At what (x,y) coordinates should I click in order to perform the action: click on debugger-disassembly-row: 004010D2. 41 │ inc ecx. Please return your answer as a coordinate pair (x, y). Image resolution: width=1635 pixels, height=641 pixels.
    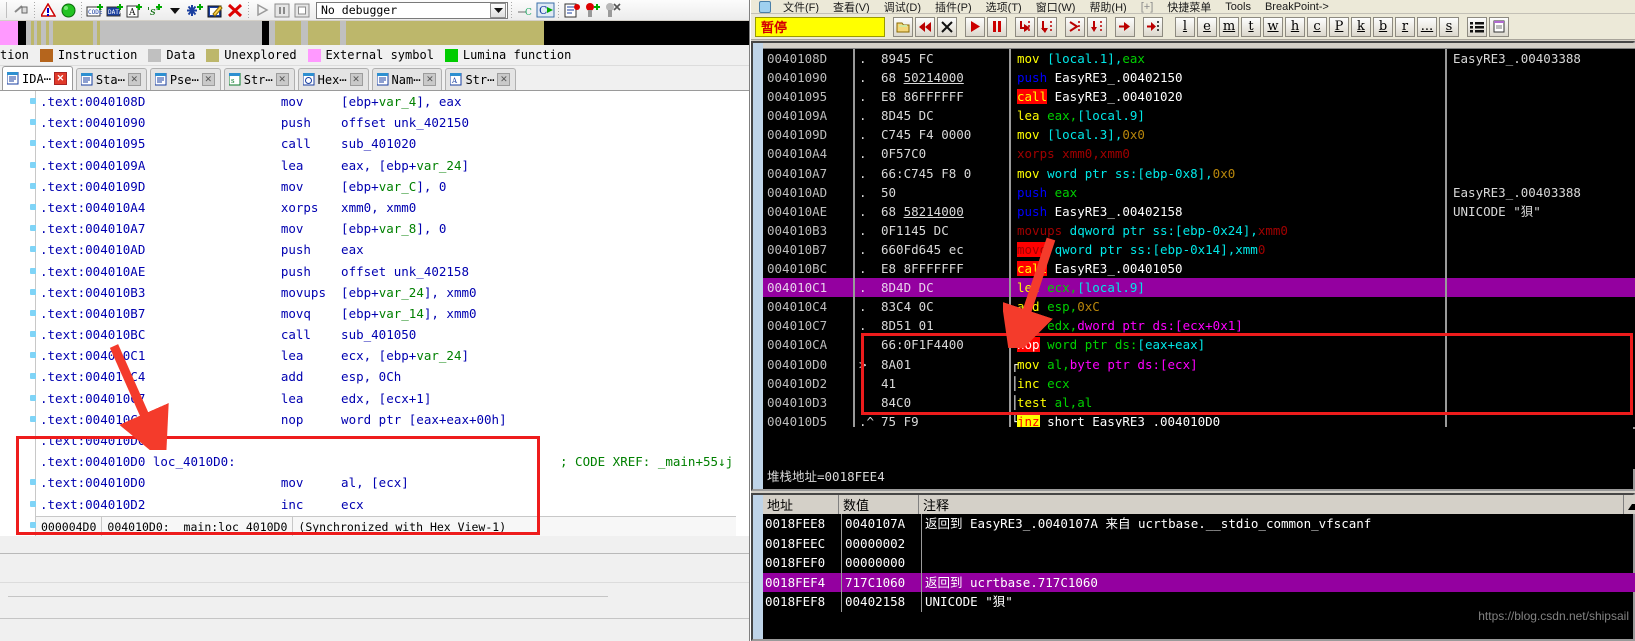
    Looking at the image, I should click on (1199, 383).